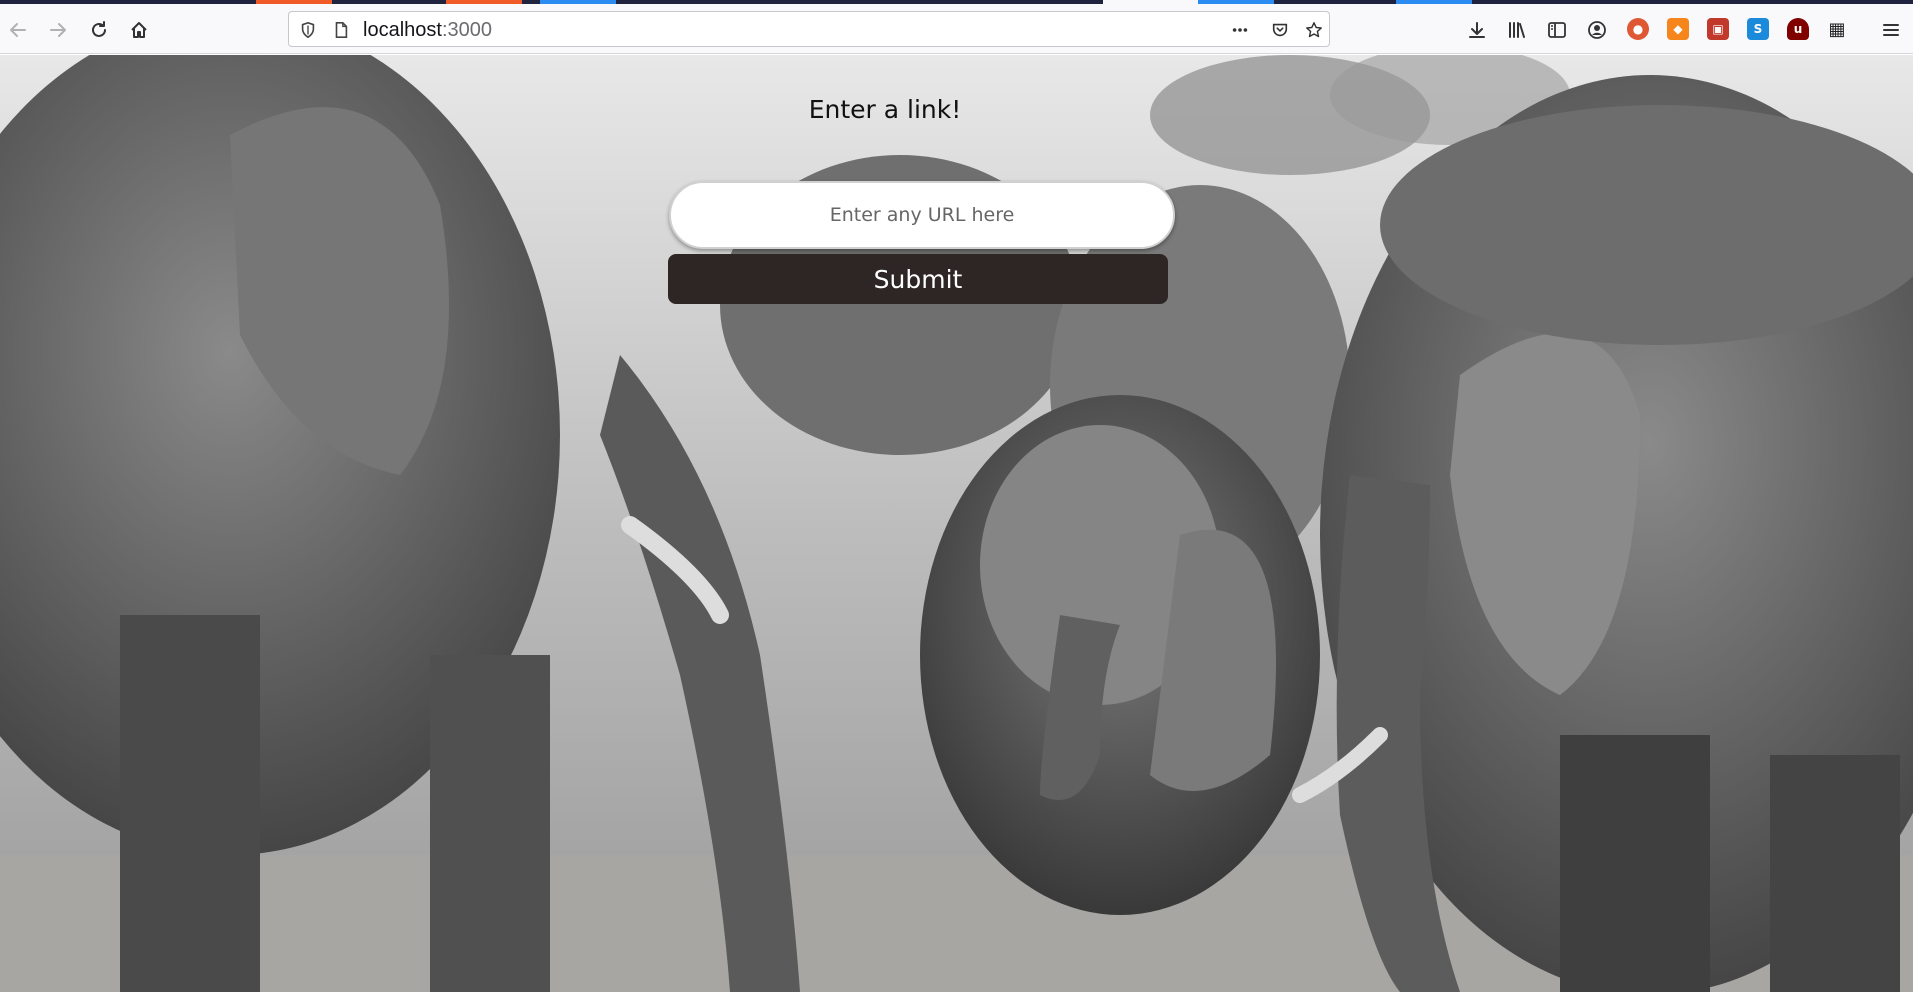 Image resolution: width=1913 pixels, height=992 pixels. I want to click on s-extension-glyph: S, so click(1758, 29).